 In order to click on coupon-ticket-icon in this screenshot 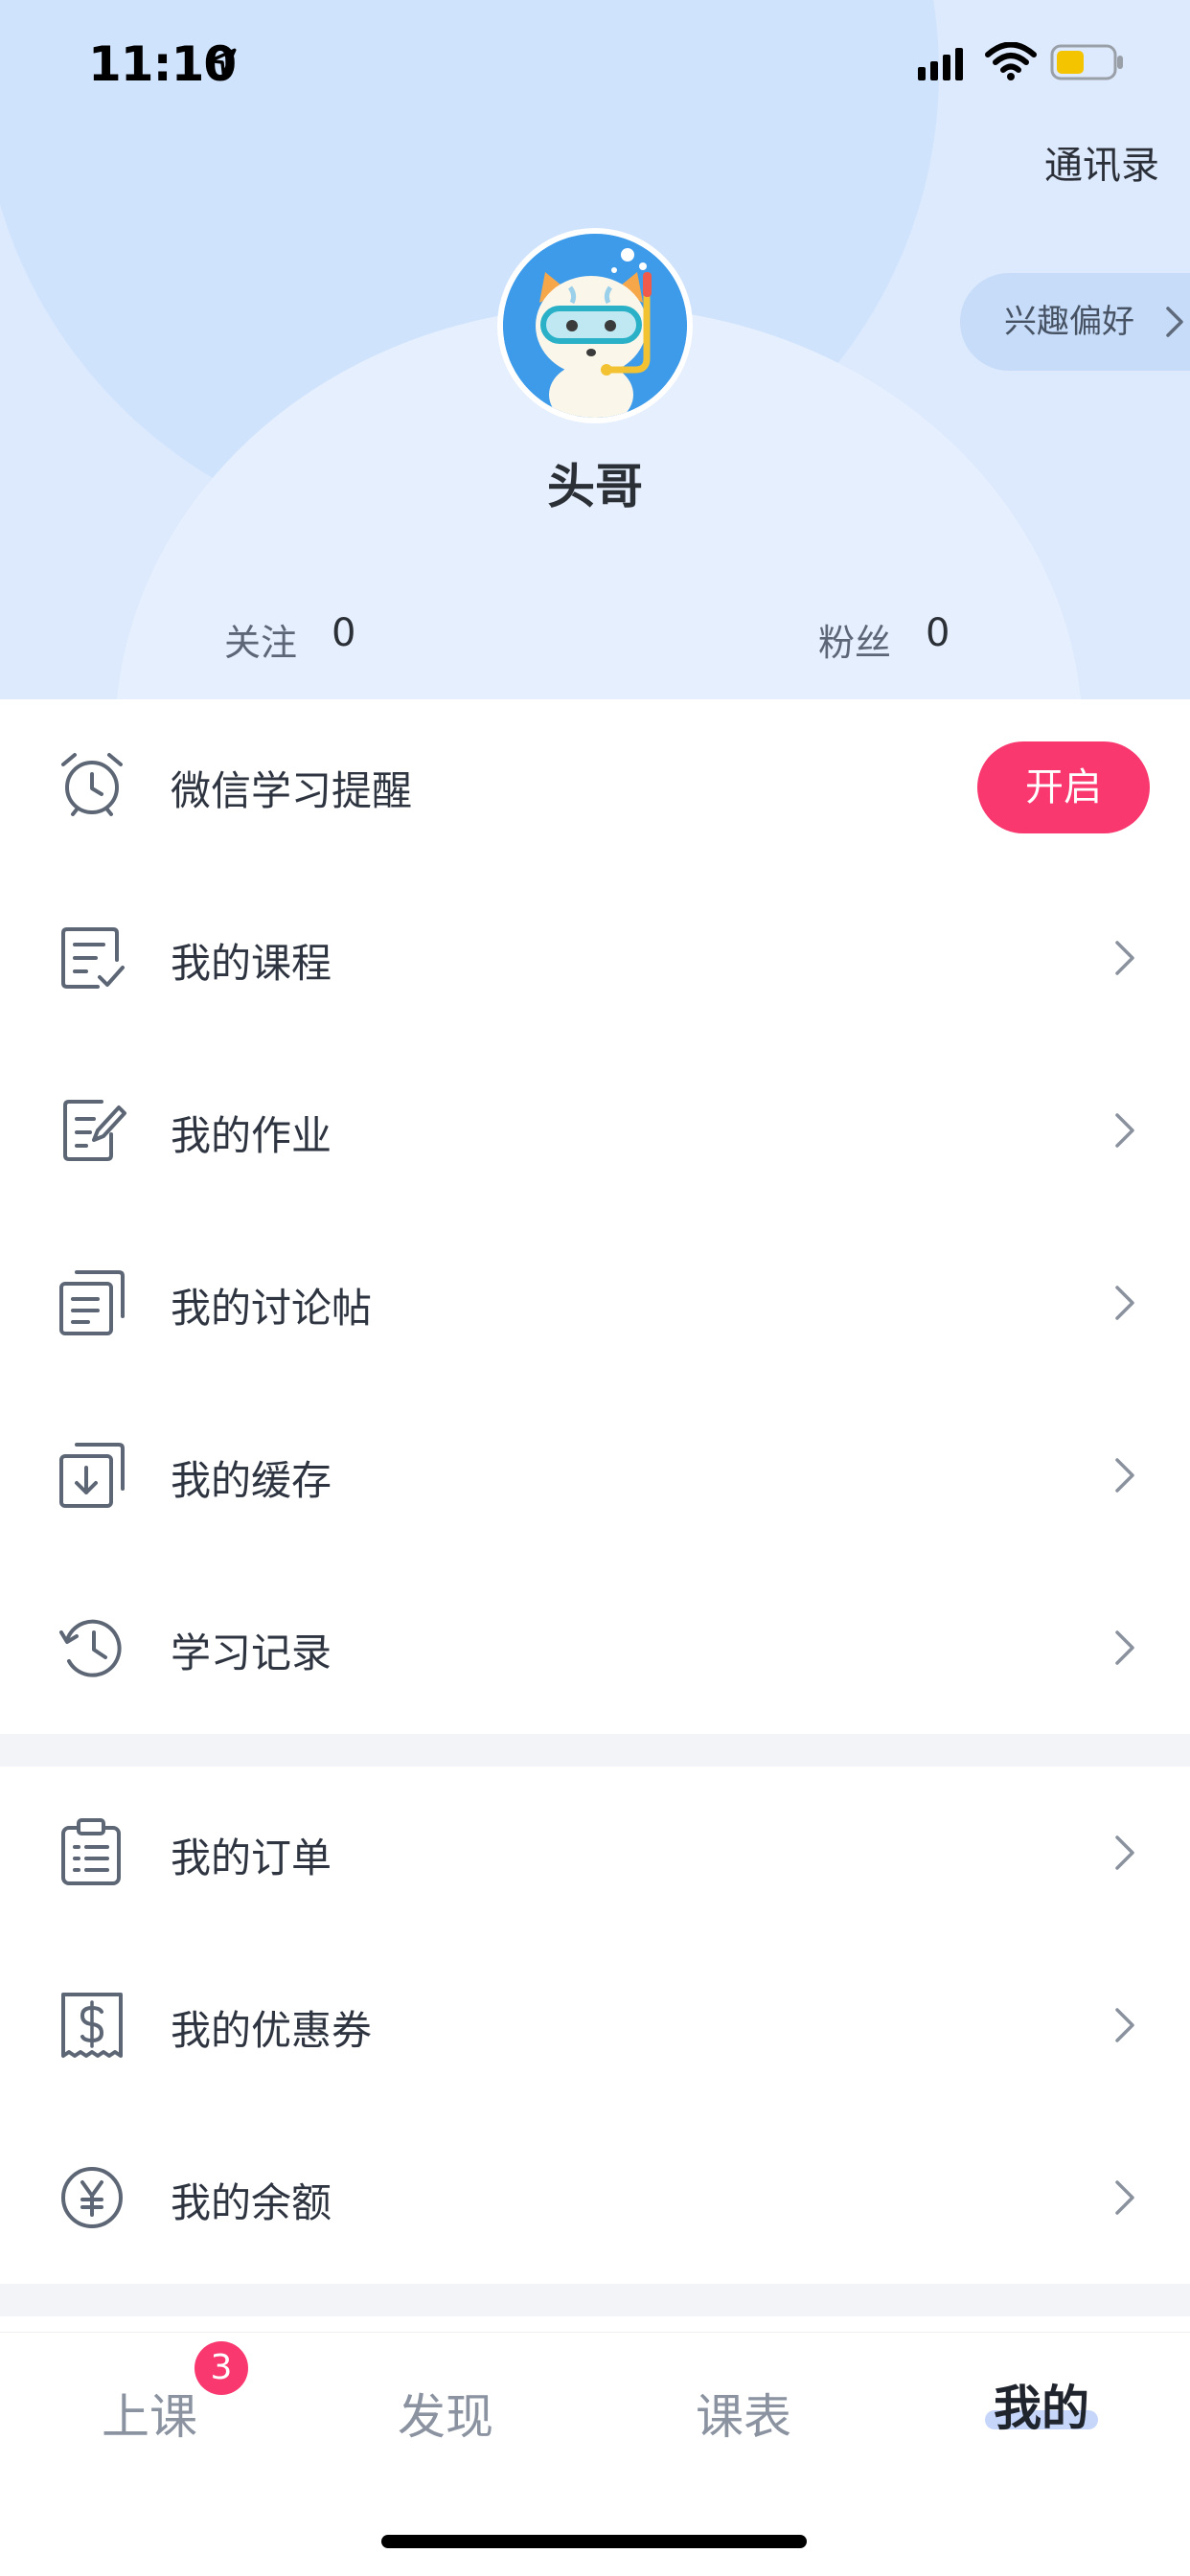, I will do `click(92, 2025)`.